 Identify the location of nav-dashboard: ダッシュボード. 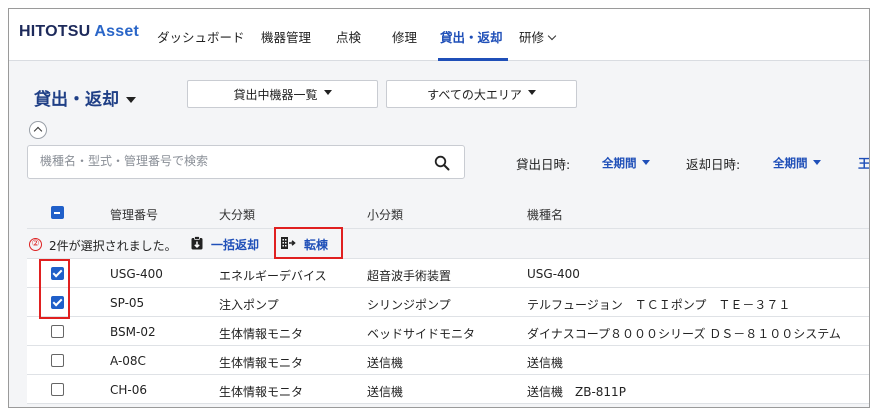
(201, 36).